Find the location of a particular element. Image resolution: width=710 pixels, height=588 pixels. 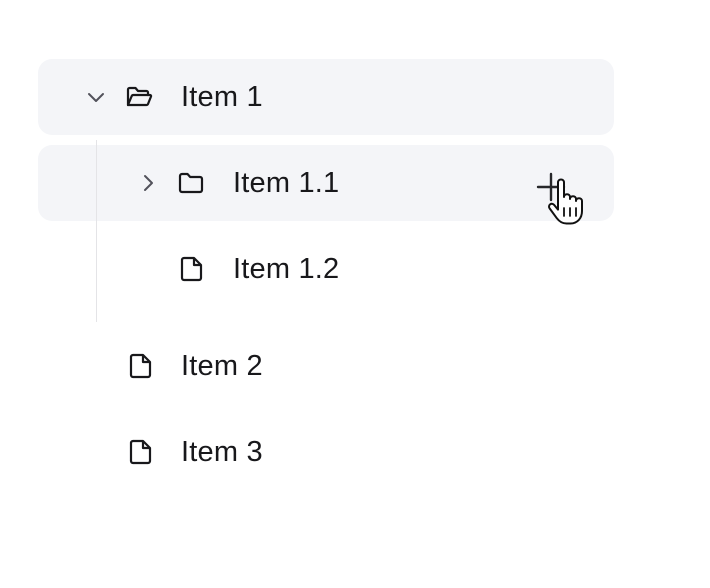

tree-item-label: Item 1.1 is located at coordinates (286, 183).